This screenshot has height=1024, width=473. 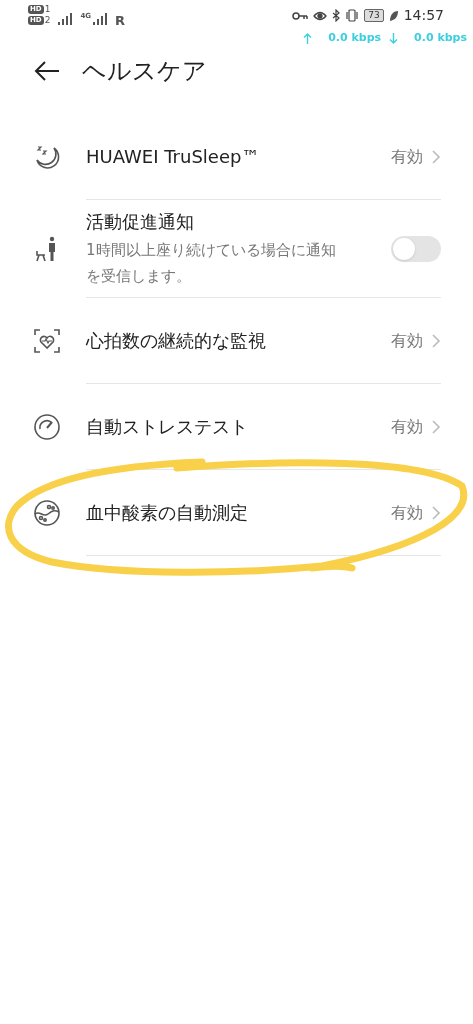 I want to click on battery-indicator: 73, so click(x=374, y=15).